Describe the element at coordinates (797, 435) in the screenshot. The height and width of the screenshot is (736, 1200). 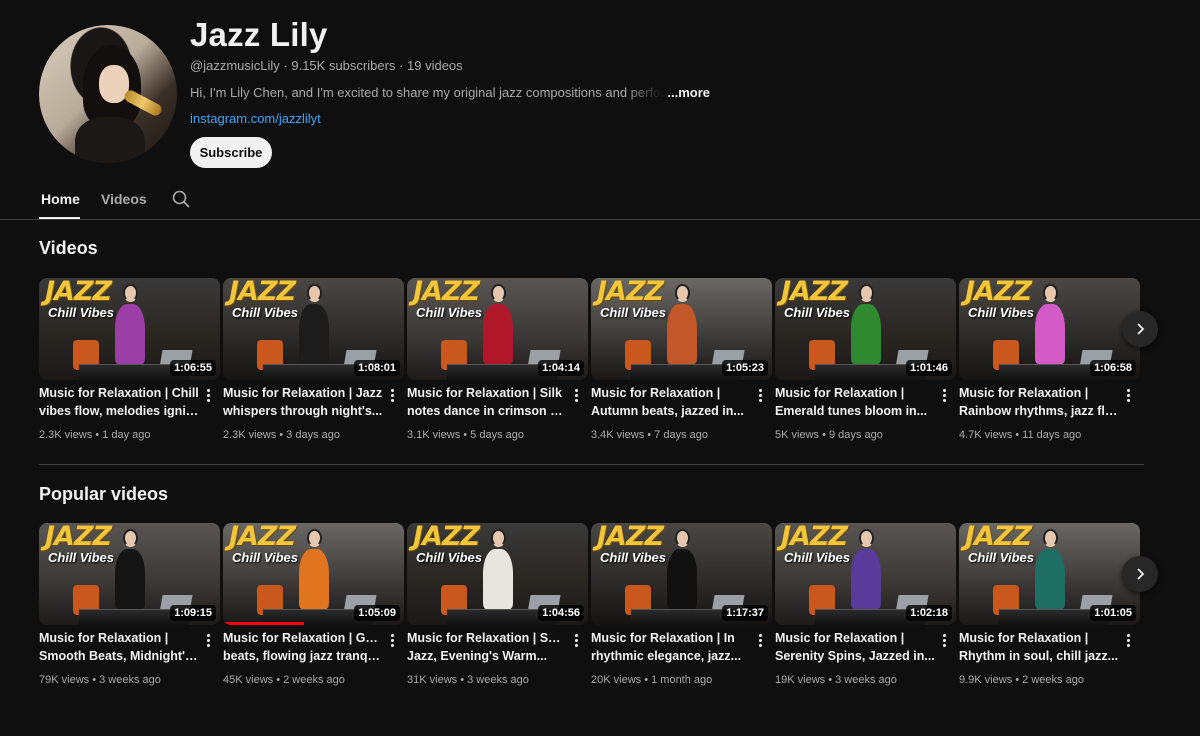
I see `view-count: 5K views` at that location.